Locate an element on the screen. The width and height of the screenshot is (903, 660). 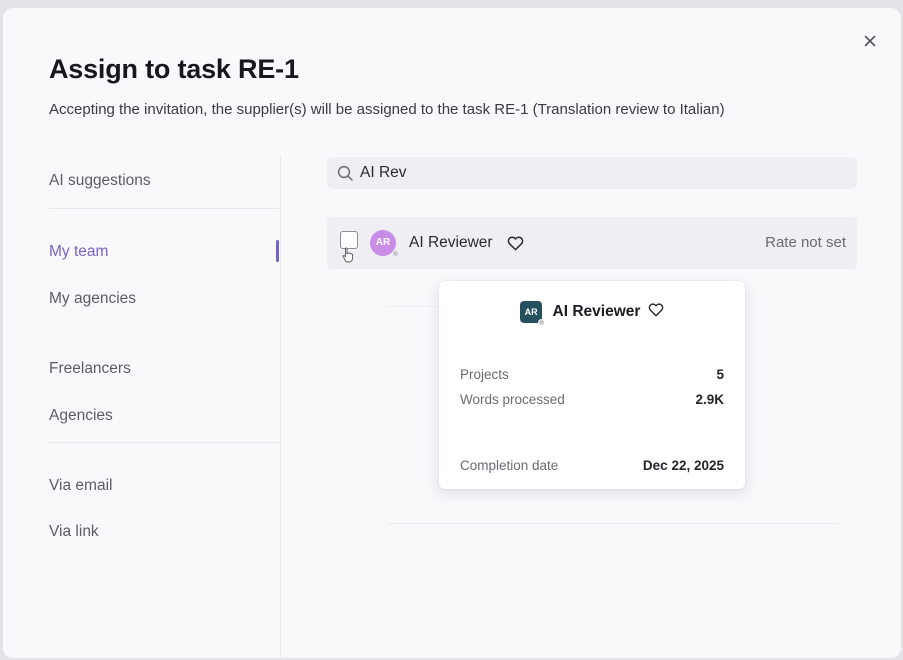
rate-label: Rate not set is located at coordinates (805, 242).